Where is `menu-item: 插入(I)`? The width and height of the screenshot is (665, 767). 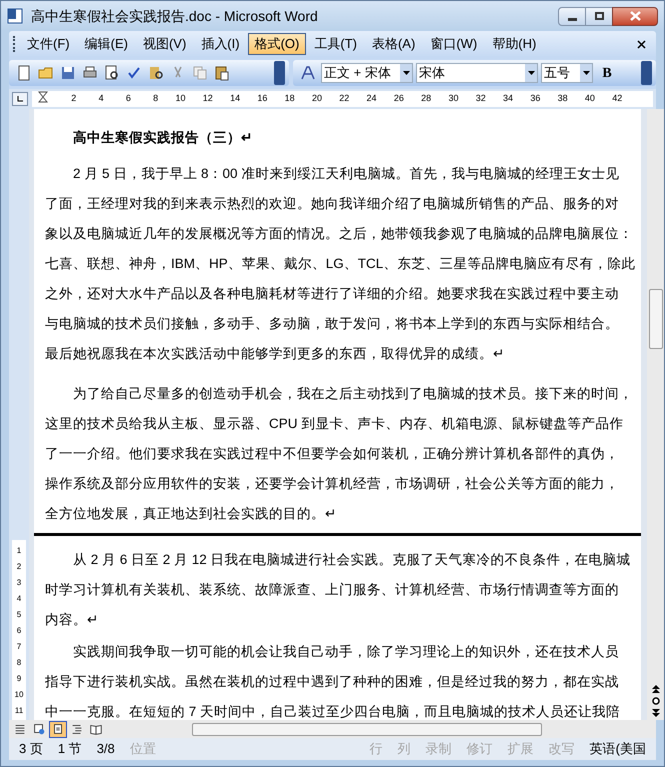 menu-item: 插入(I) is located at coordinates (220, 44).